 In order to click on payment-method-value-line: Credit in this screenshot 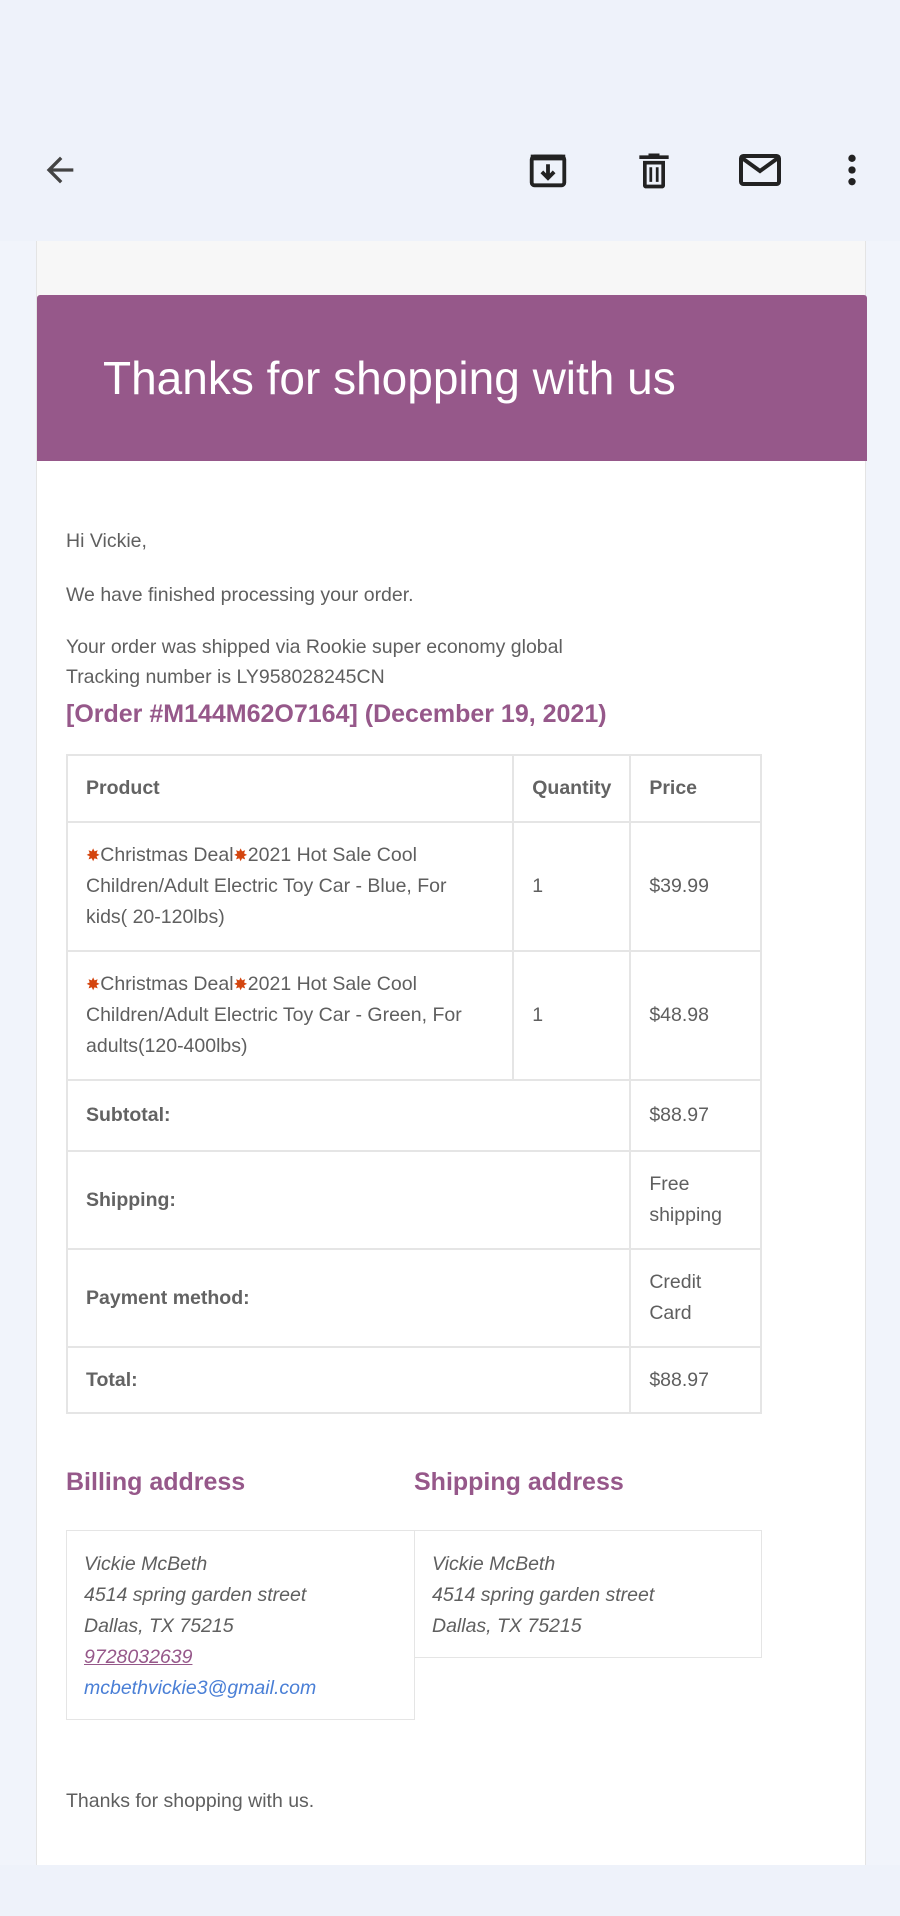, I will do `click(675, 1282)`.